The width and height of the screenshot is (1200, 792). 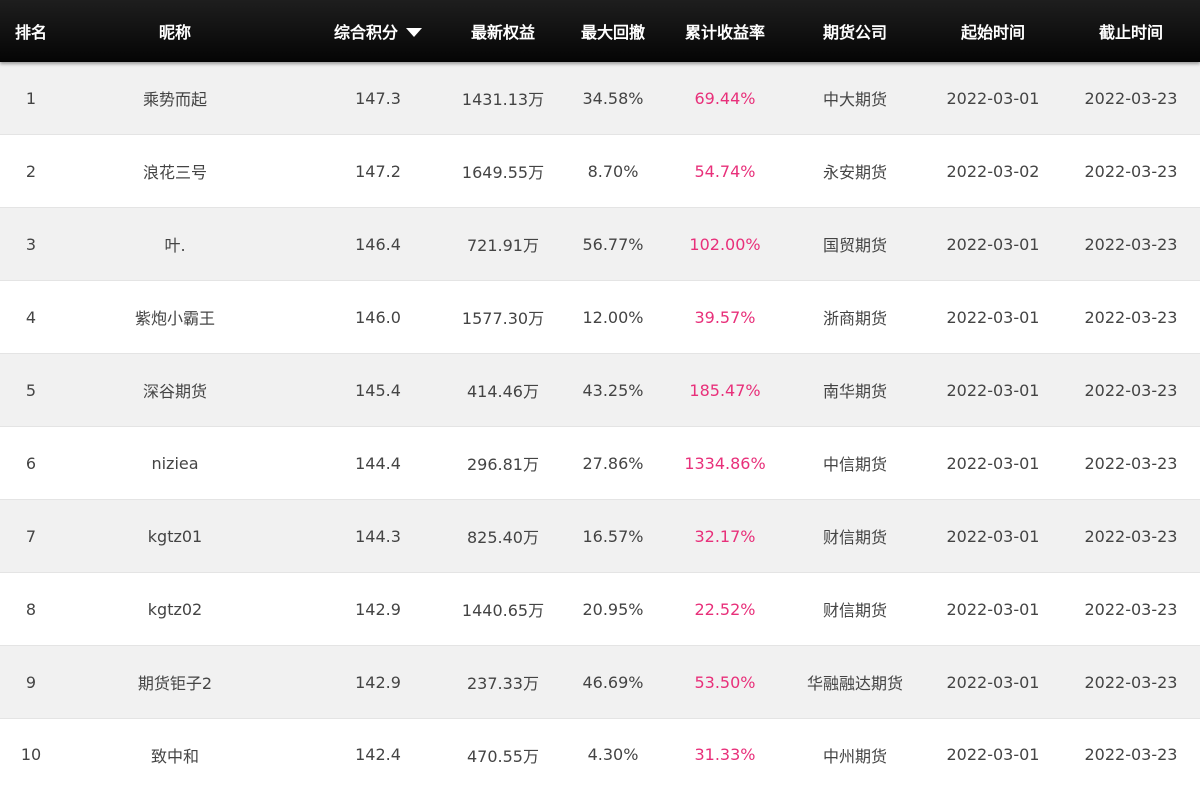 I want to click on drawdown-cell: 46.69%, so click(x=613, y=682).